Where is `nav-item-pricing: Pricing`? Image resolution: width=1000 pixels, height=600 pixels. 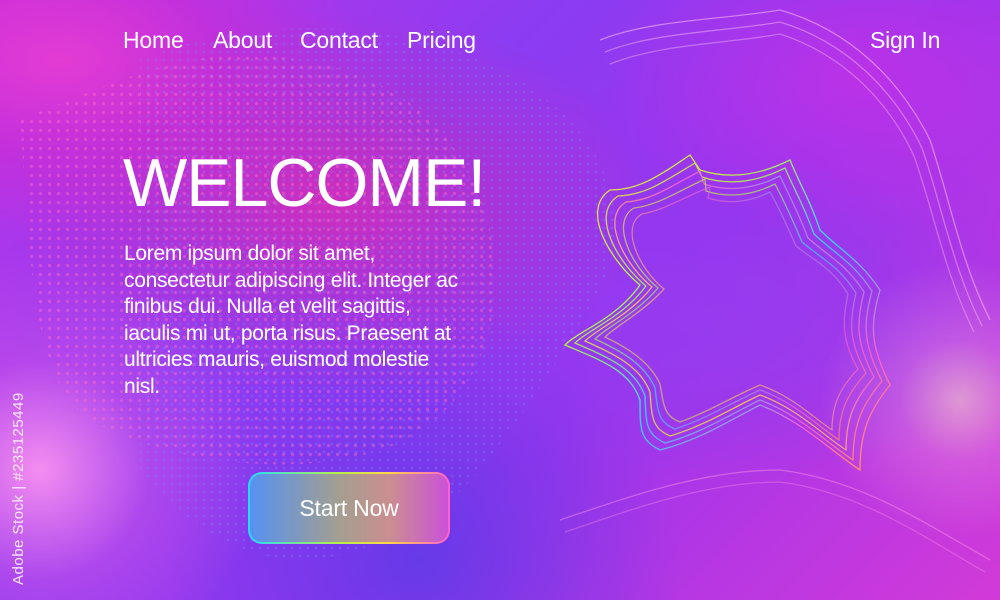 nav-item-pricing: Pricing is located at coordinates (441, 40).